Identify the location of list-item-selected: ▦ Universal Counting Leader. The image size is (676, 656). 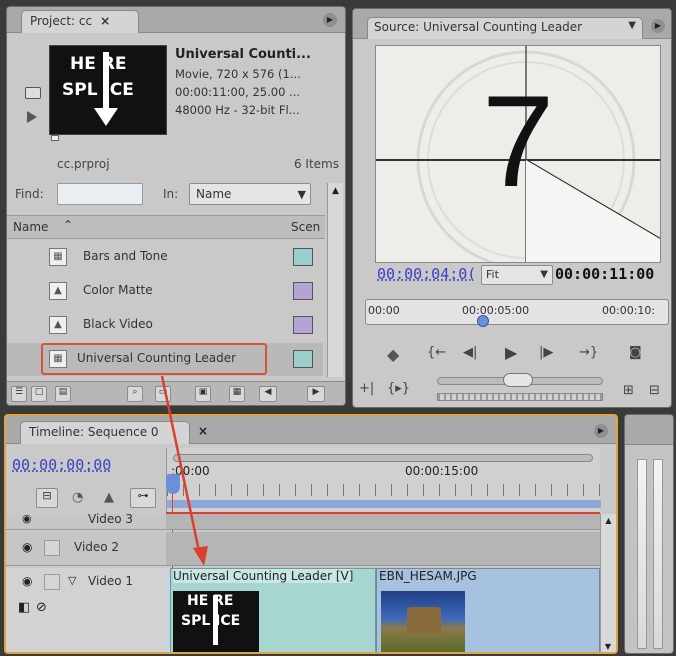
(165, 359).